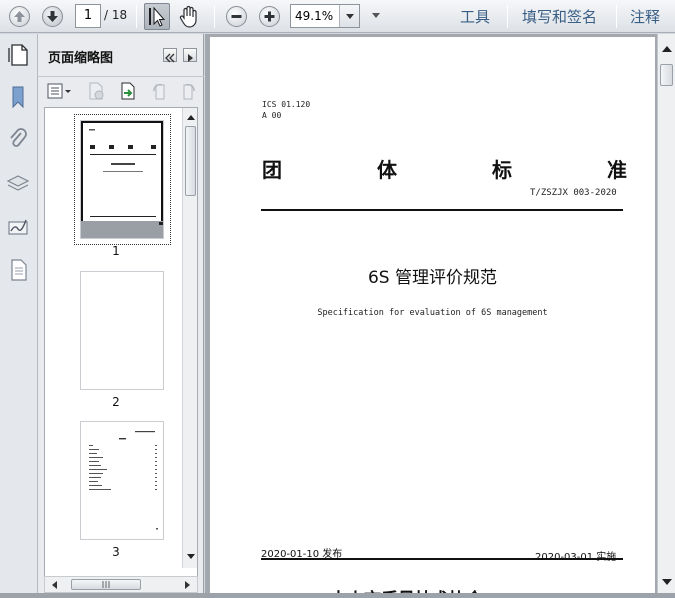  I want to click on standard-type-char: 准, so click(617, 170).